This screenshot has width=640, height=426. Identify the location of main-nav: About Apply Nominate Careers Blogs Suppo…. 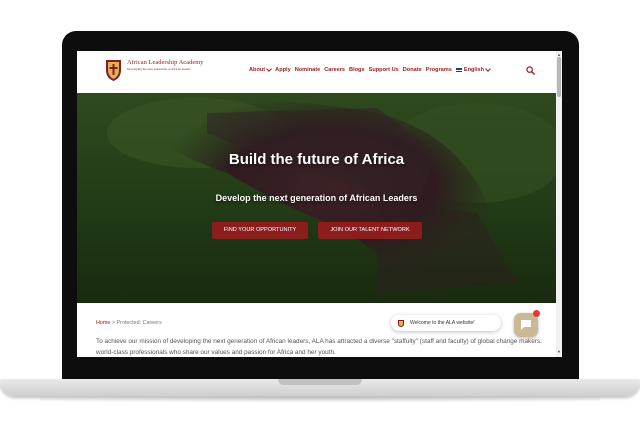
(370, 69).